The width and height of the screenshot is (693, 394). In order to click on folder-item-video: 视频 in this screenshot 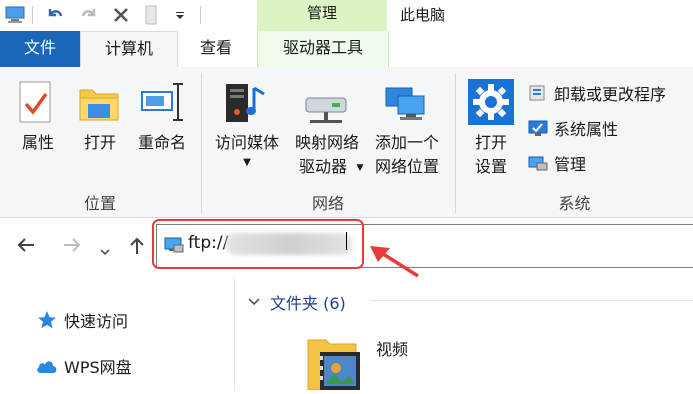, I will do `click(406, 358)`.